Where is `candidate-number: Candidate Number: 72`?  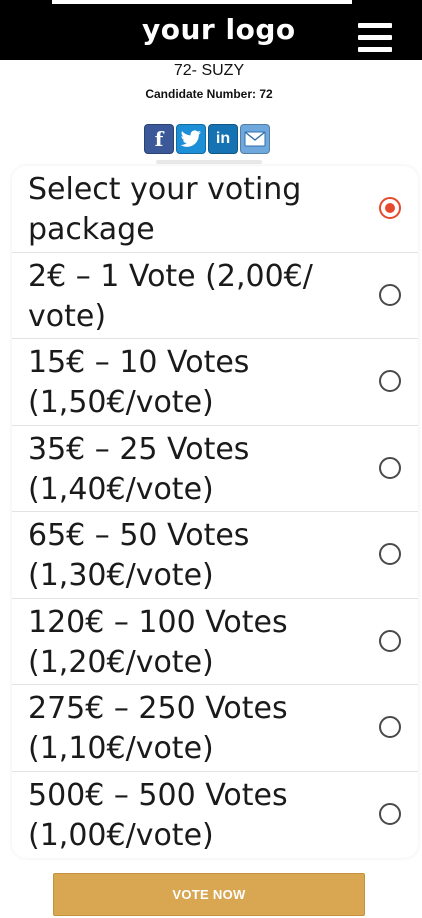
candidate-number: Candidate Number: 72 is located at coordinates (209, 94).